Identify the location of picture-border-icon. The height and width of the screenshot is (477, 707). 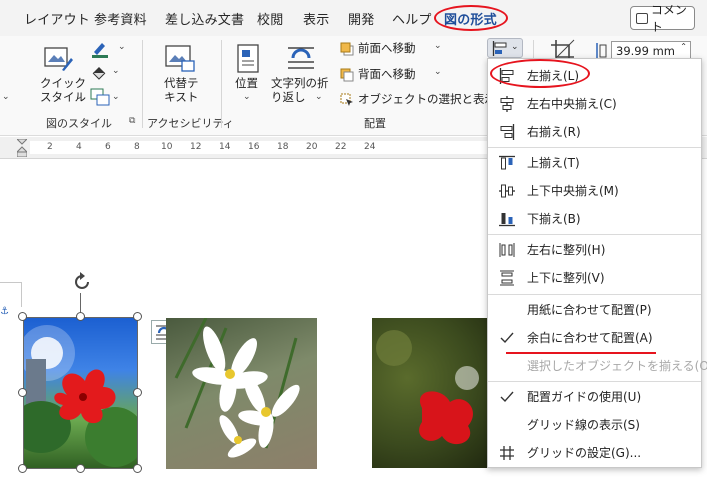
(100, 51).